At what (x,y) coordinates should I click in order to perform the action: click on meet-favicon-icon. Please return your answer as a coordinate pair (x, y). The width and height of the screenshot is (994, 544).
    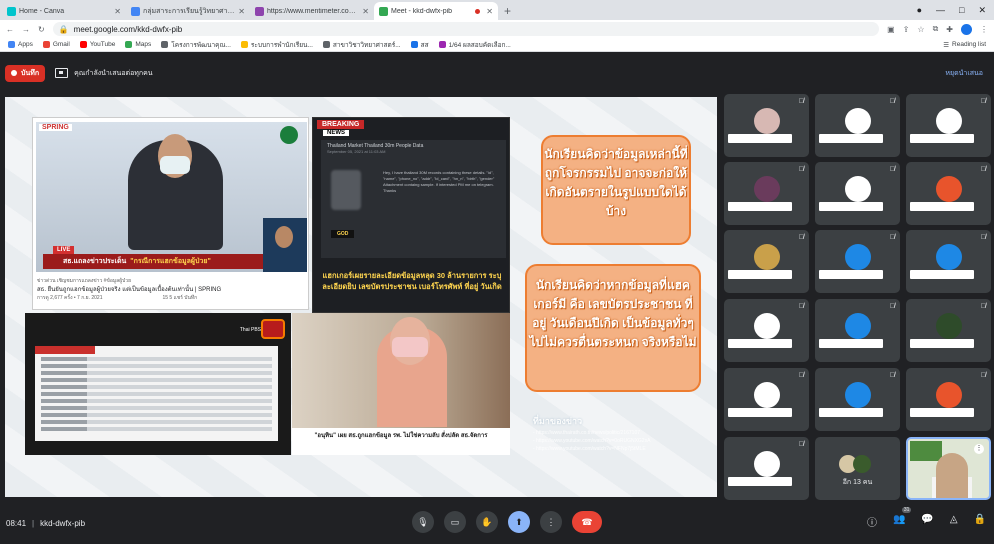
    Looking at the image, I should click on (383, 11).